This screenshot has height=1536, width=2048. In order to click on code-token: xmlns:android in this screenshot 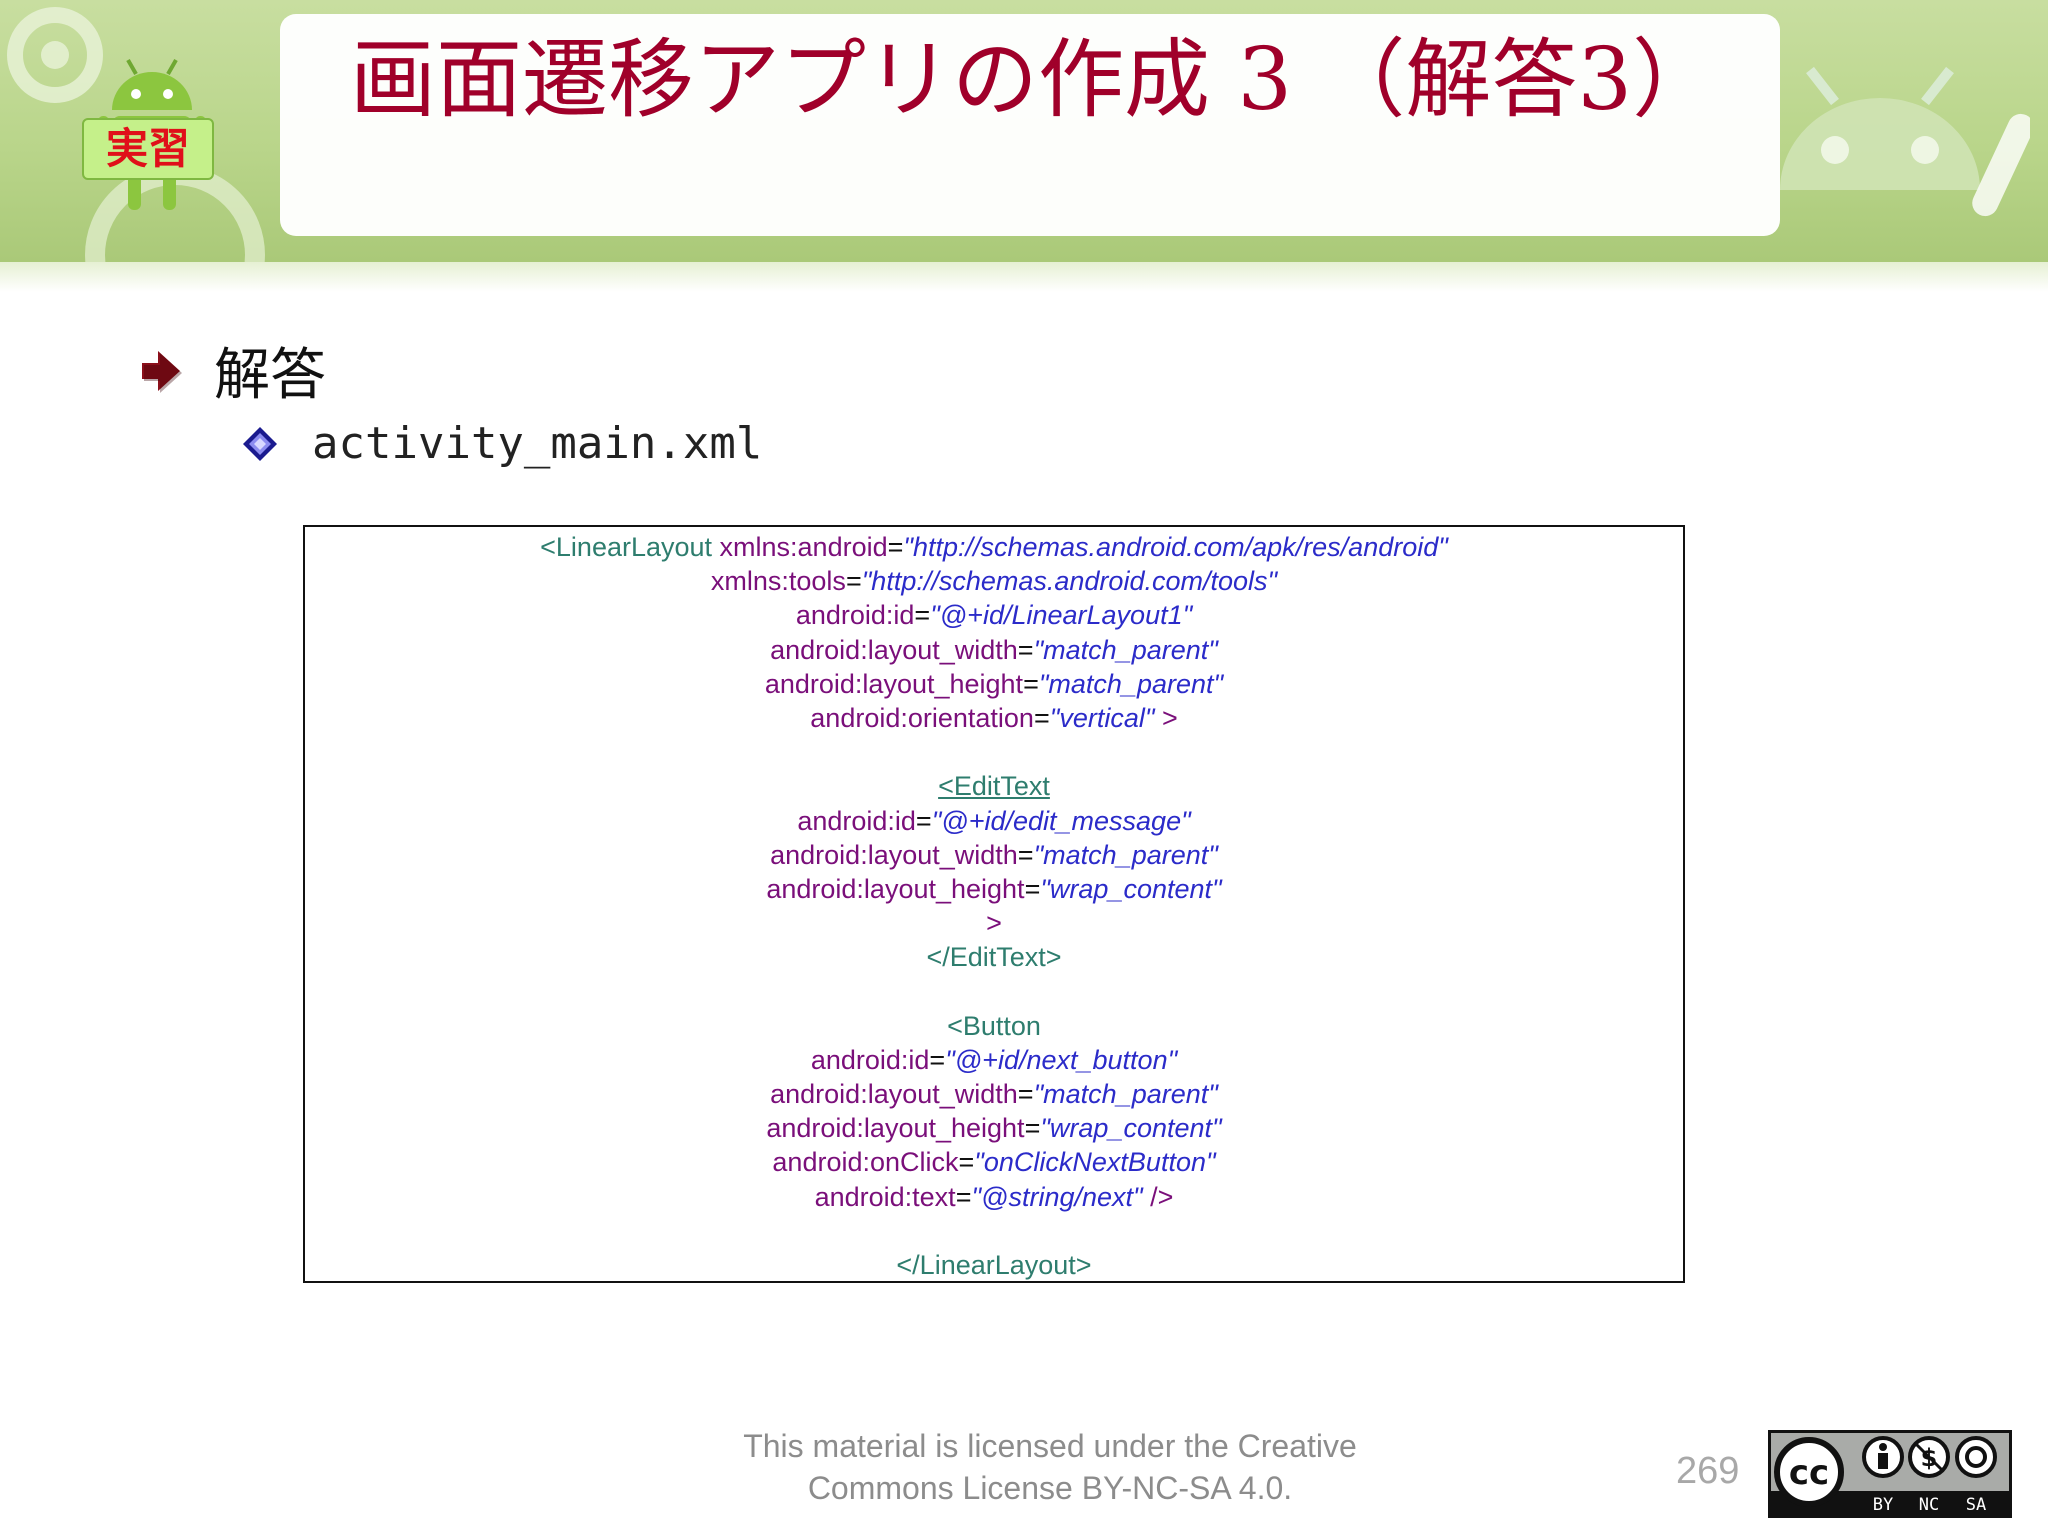, I will do `click(803, 547)`.